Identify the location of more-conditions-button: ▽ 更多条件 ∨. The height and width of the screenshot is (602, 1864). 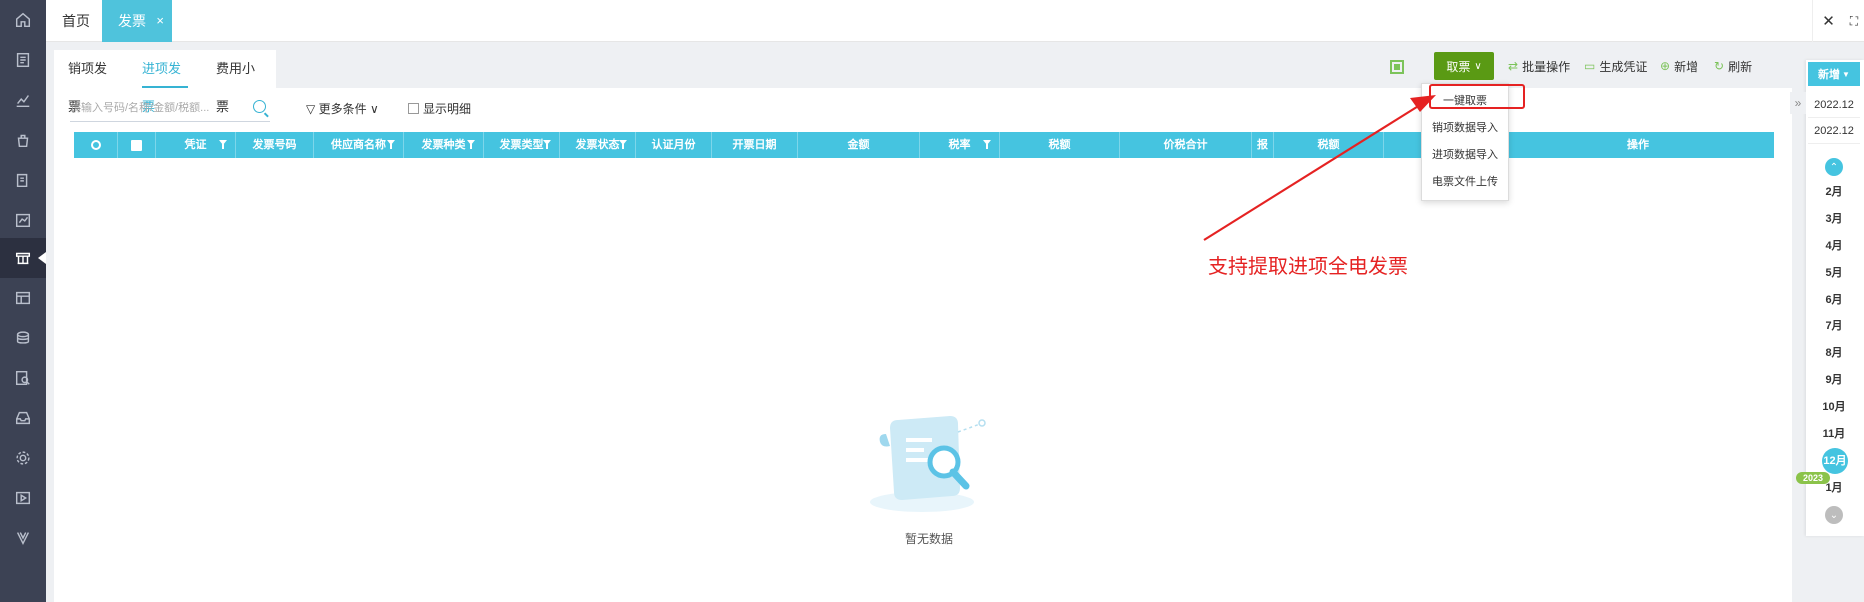
(342, 108).